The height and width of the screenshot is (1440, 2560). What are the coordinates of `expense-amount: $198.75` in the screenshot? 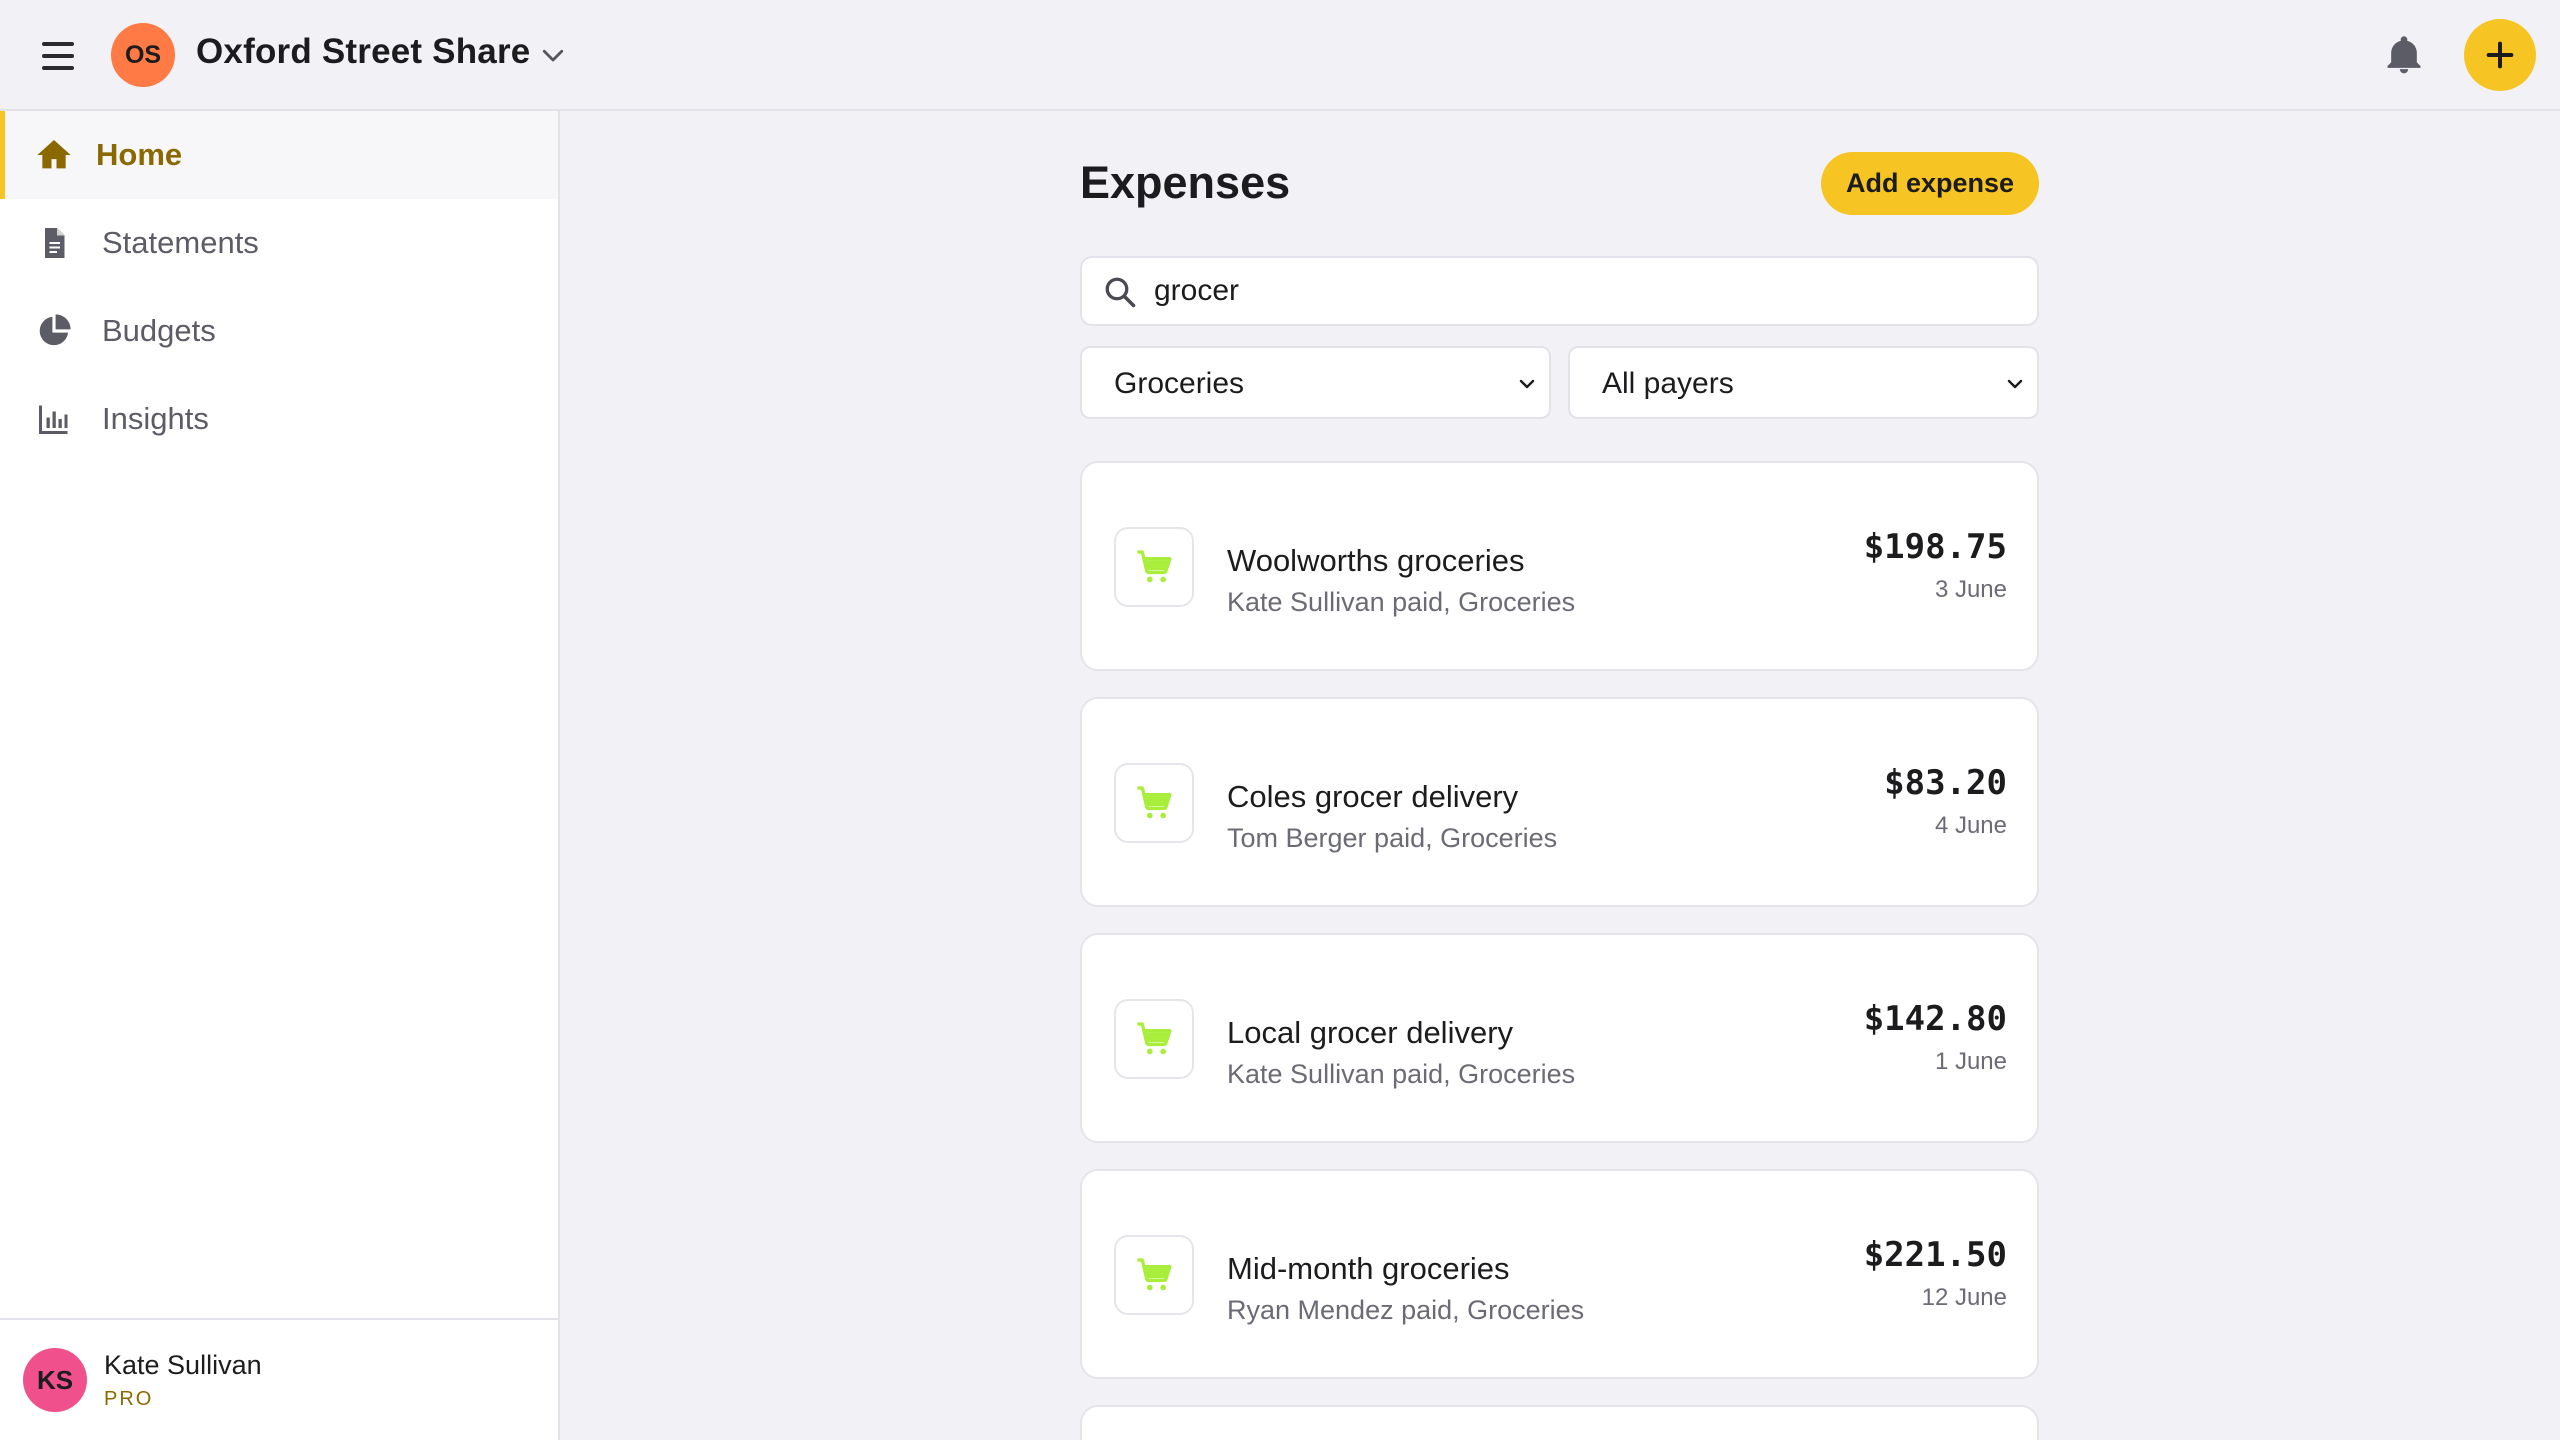 It's located at (1935, 547).